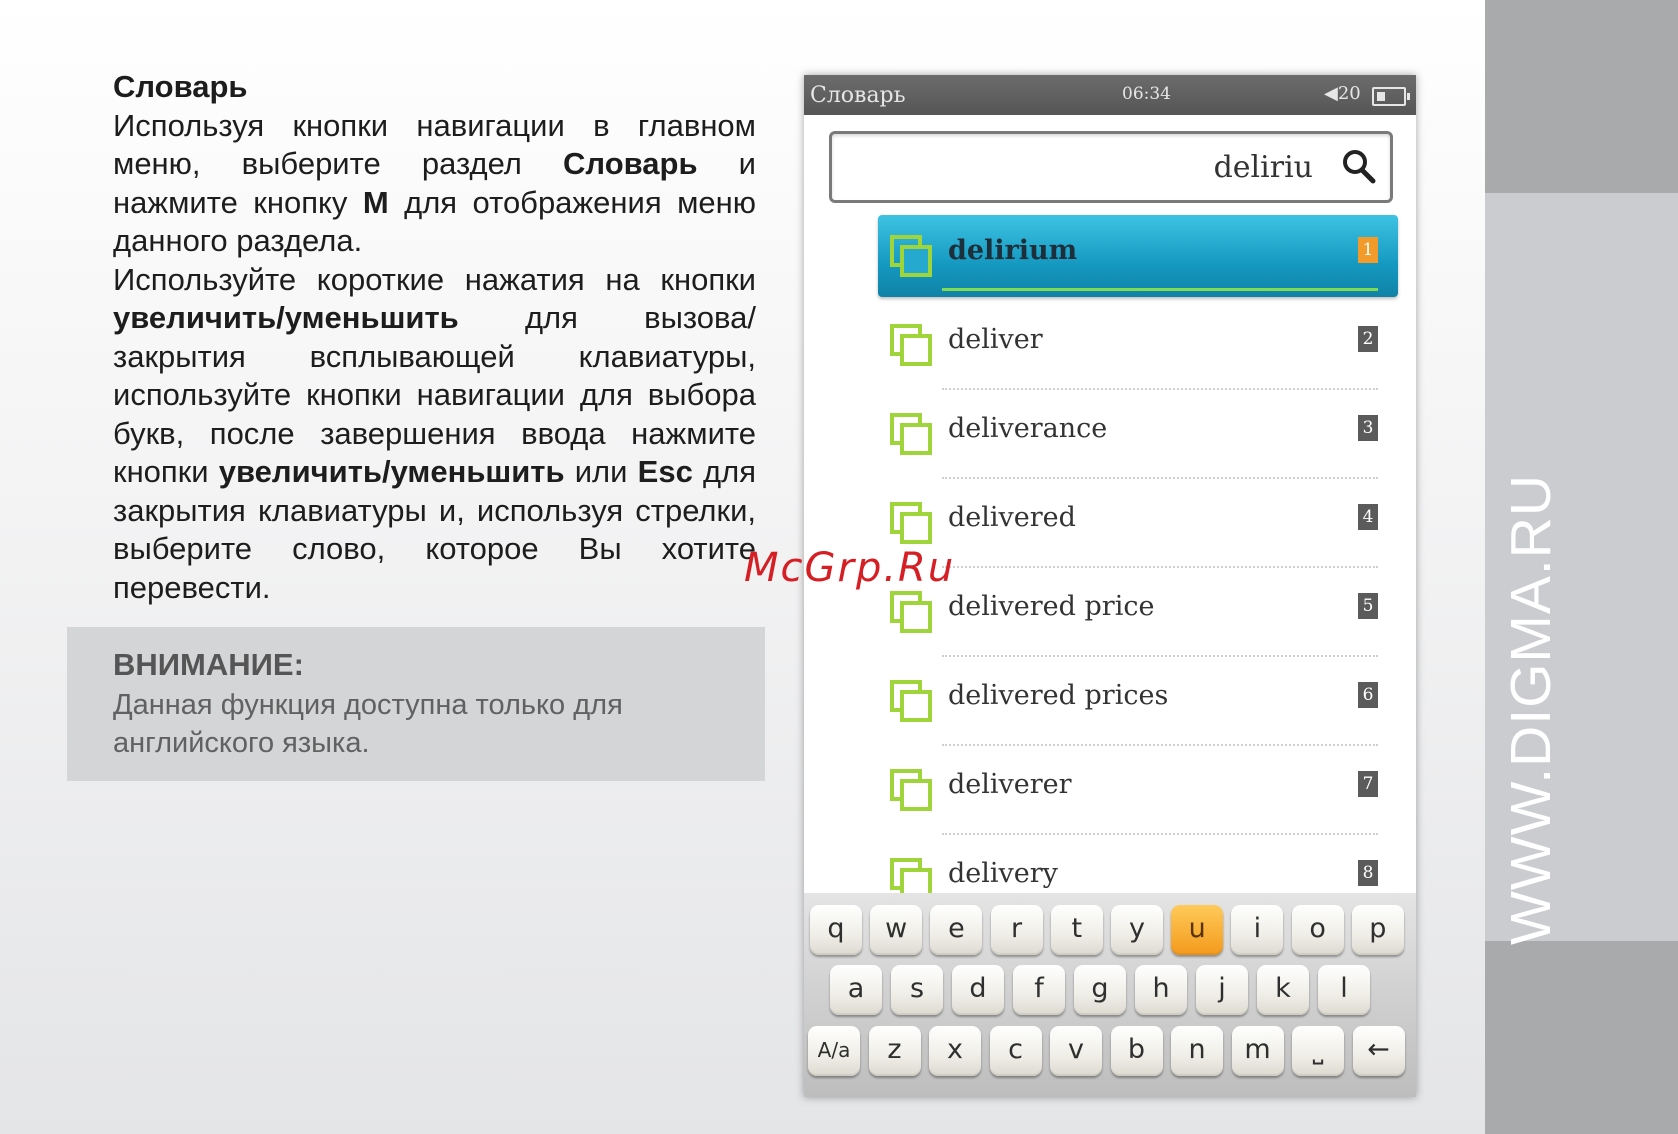 This screenshot has width=1678, height=1134. Describe the element at coordinates (1368, 695) in the screenshot. I see `result-number: 6` at that location.